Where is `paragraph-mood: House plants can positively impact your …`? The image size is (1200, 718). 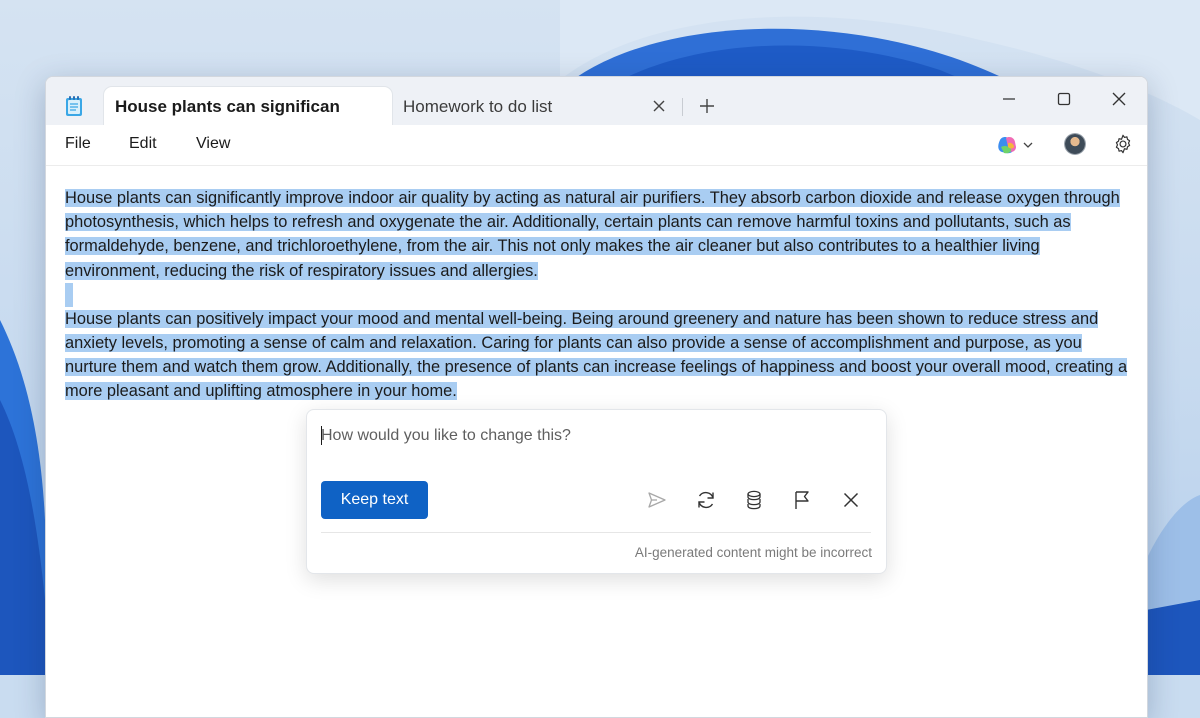
paragraph-mood: House plants can positively impact your … is located at coordinates (600, 355).